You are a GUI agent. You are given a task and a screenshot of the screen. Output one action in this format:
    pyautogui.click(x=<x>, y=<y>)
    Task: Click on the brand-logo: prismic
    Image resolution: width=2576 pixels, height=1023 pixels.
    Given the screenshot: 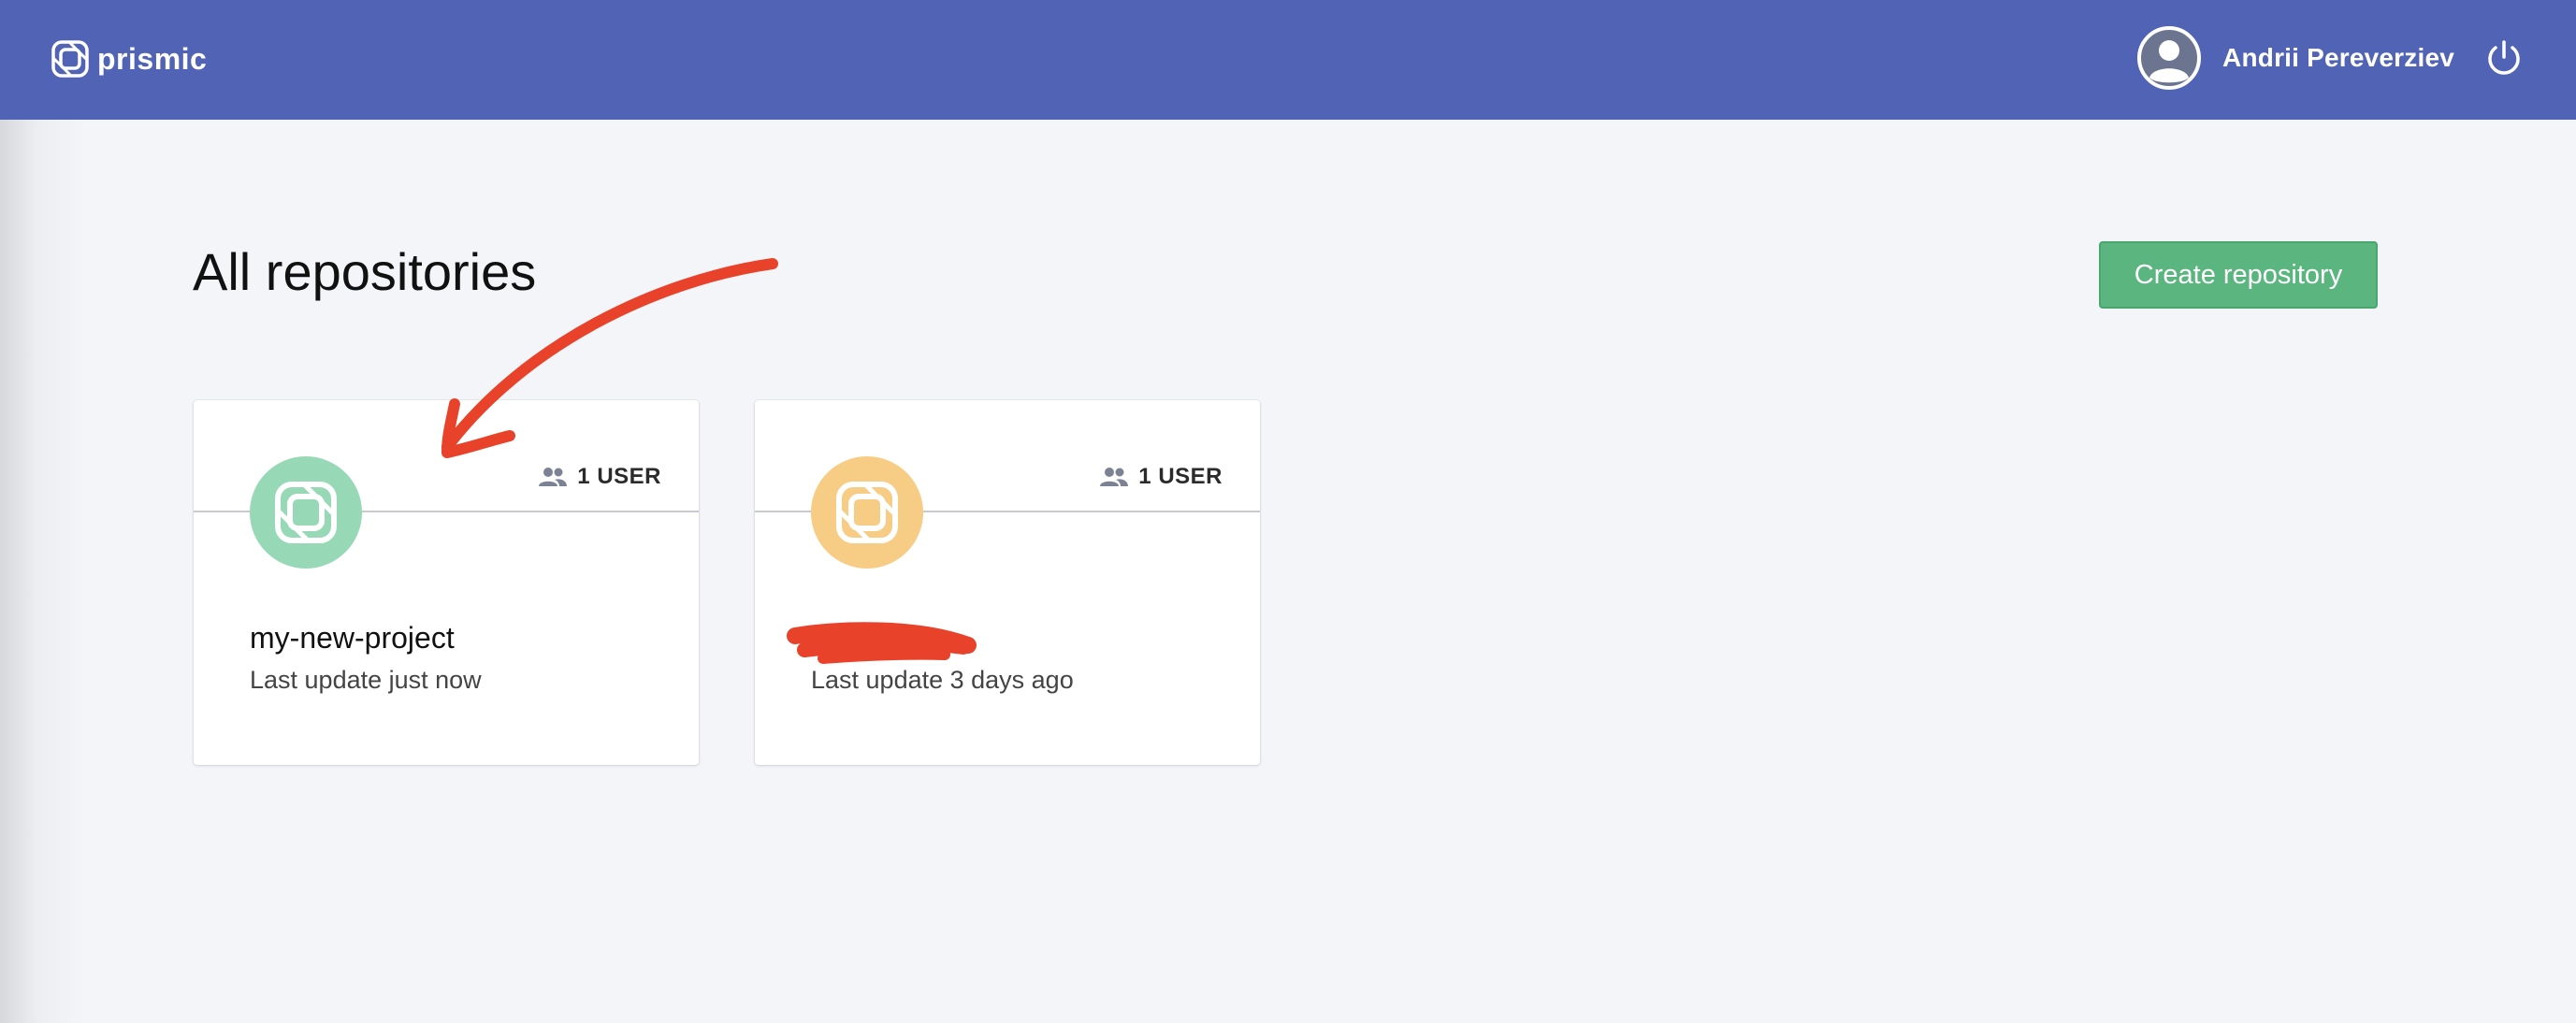 What is the action you would take?
    pyautogui.click(x=129, y=59)
    